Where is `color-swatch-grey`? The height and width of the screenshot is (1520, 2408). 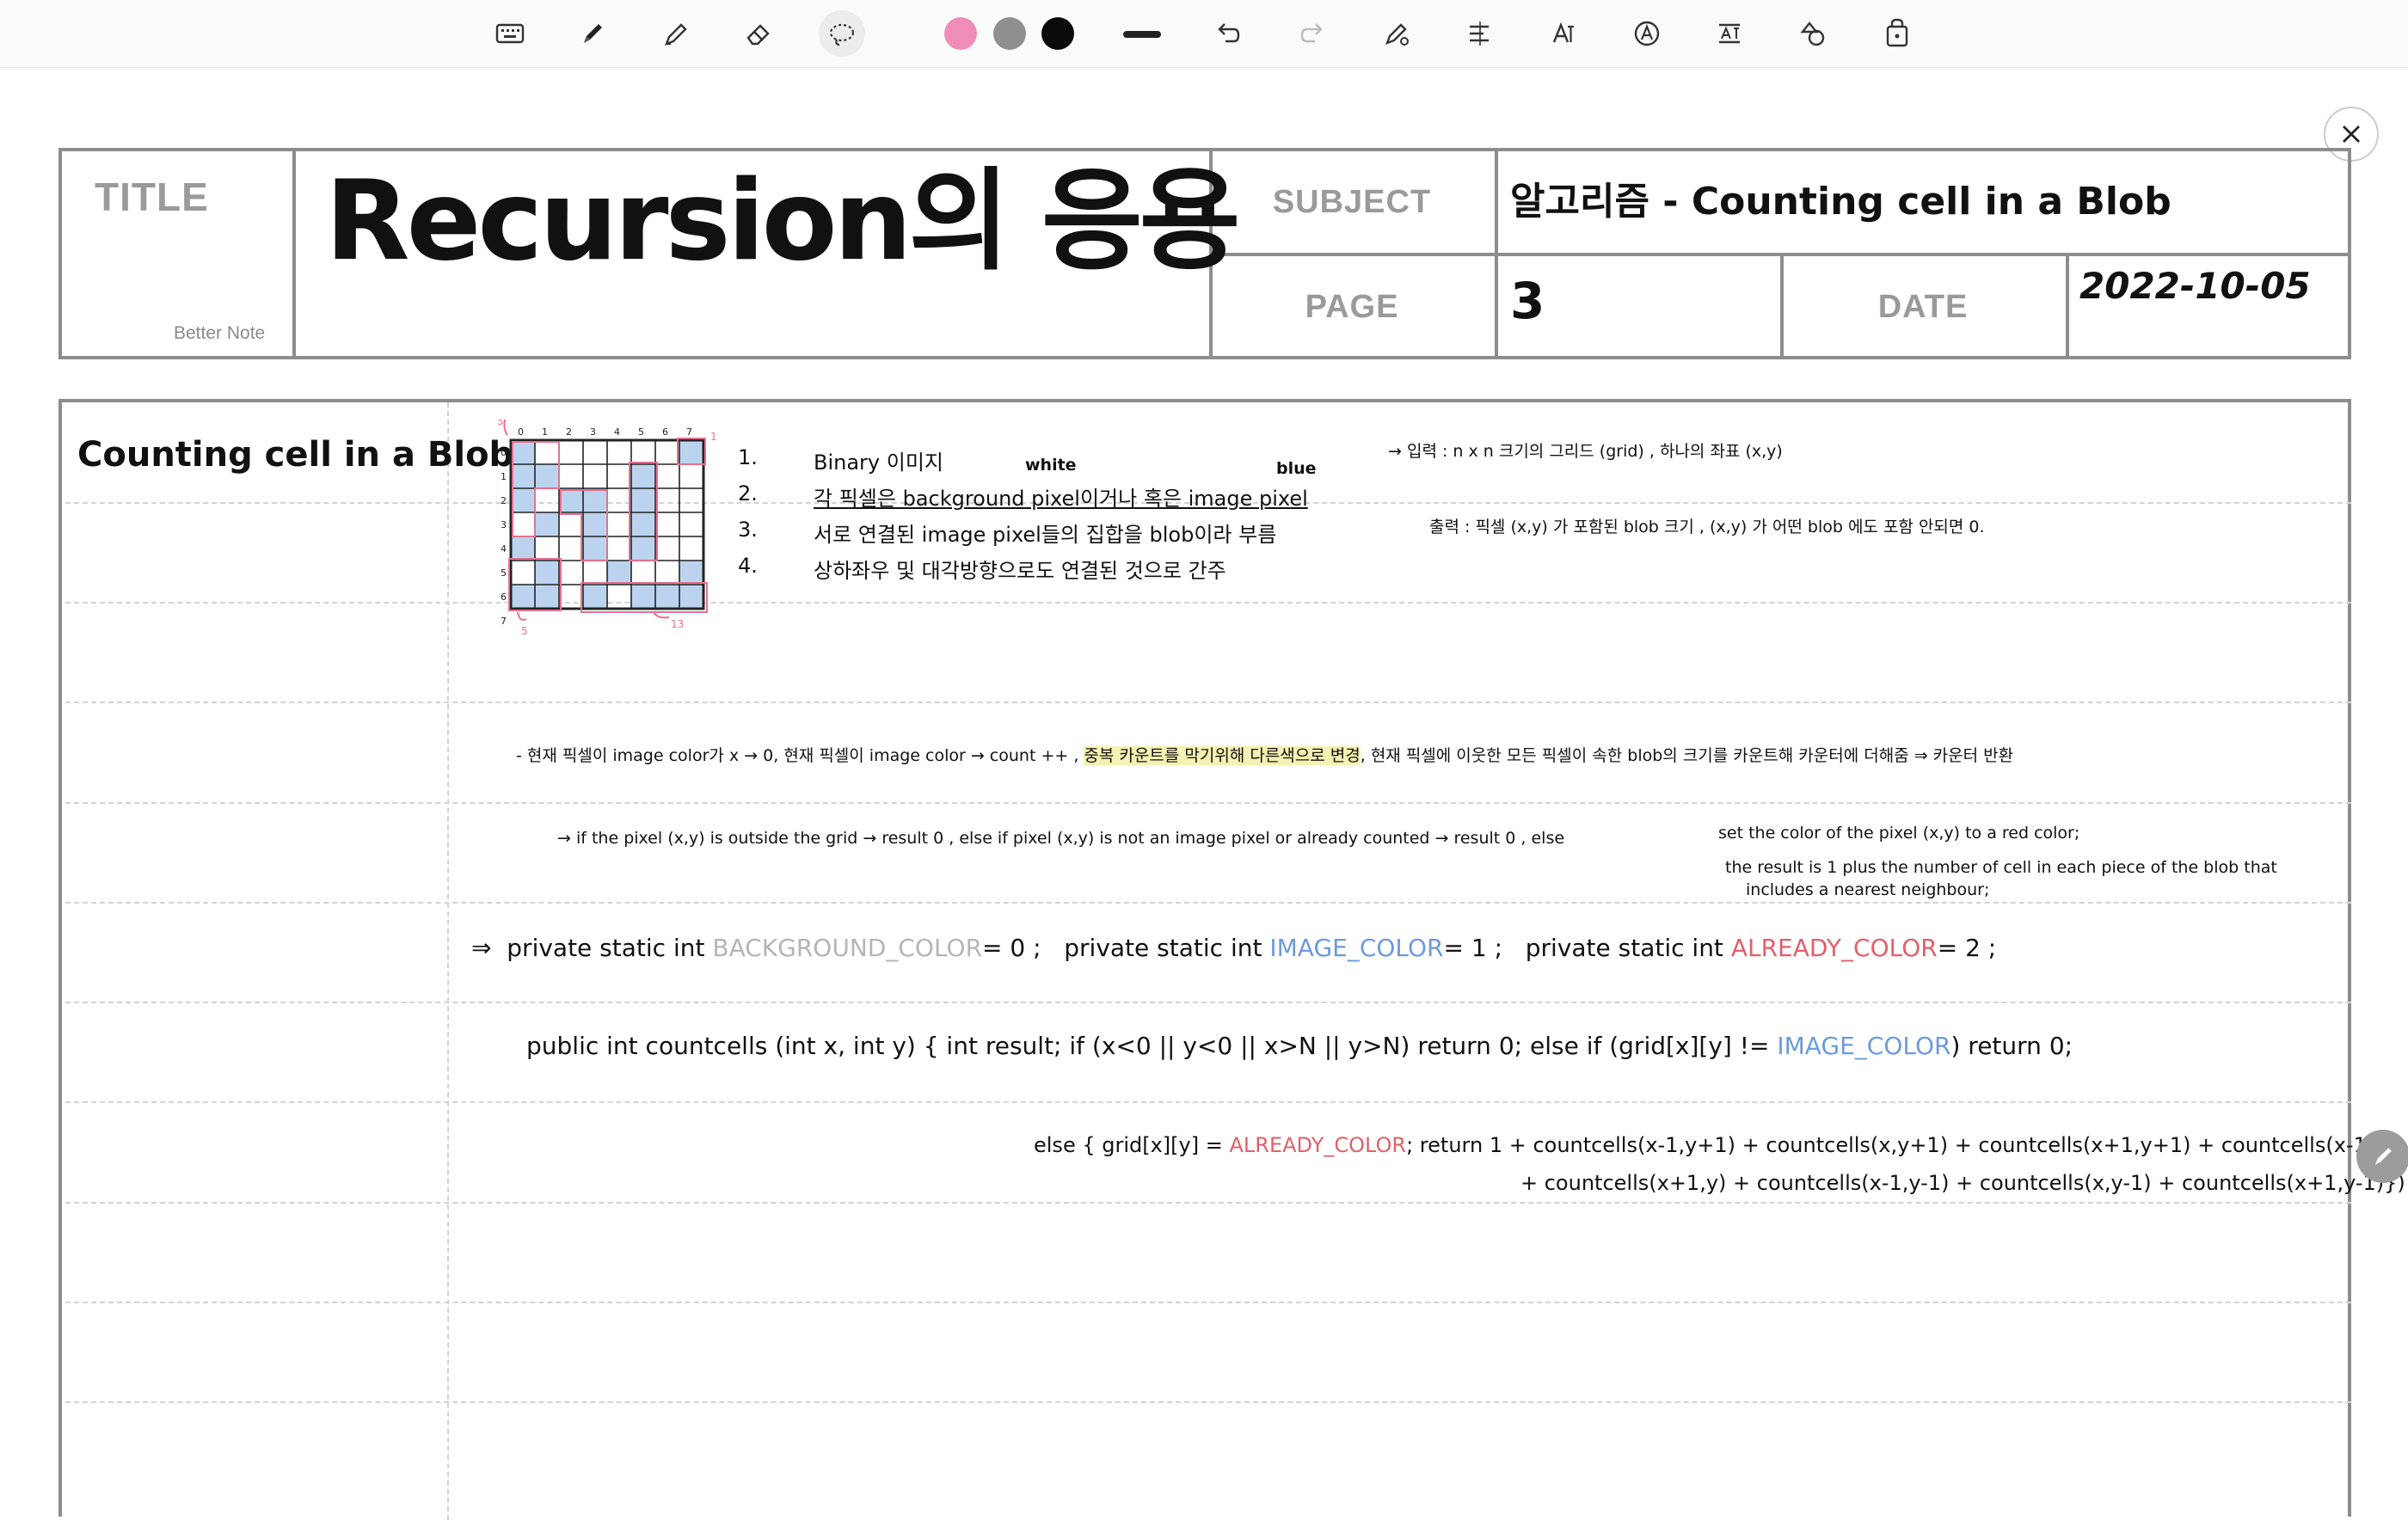
color-swatch-grey is located at coordinates (1009, 33).